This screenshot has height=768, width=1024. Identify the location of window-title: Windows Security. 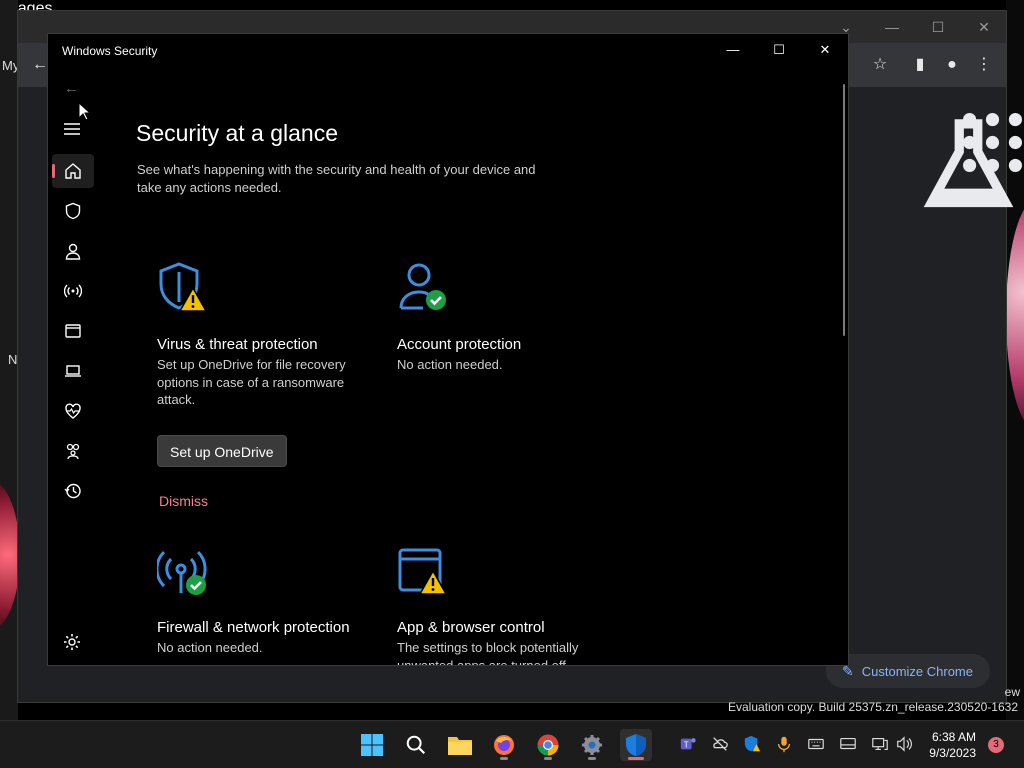
(110, 51).